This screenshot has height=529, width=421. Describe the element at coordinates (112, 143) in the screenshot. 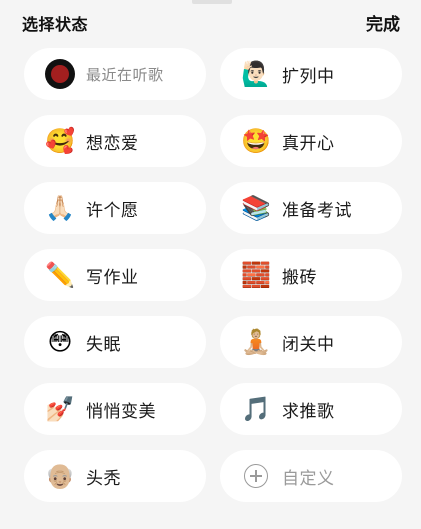

I see `status-label: 想恋爱` at that location.